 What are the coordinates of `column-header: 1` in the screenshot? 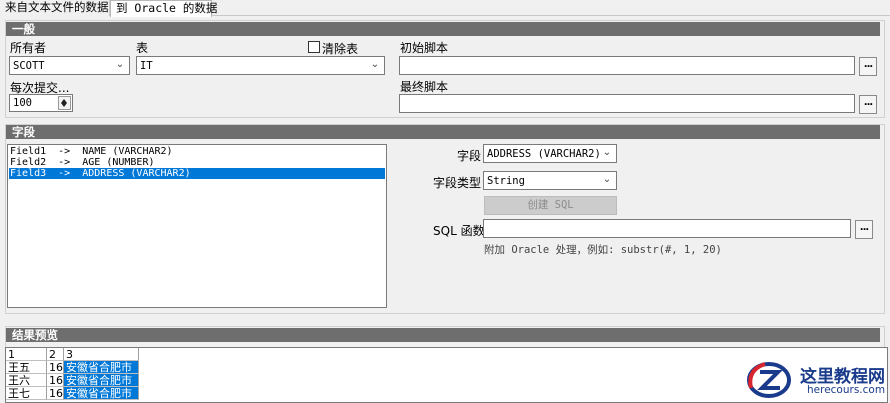 It's located at (26, 354).